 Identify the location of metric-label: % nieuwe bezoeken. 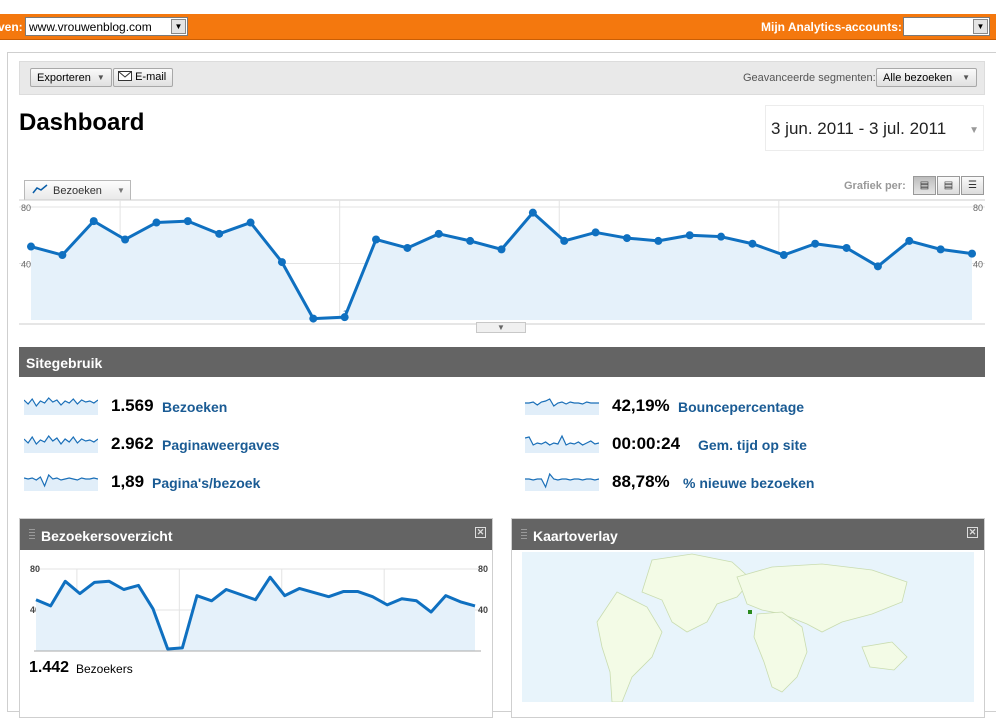
(748, 483).